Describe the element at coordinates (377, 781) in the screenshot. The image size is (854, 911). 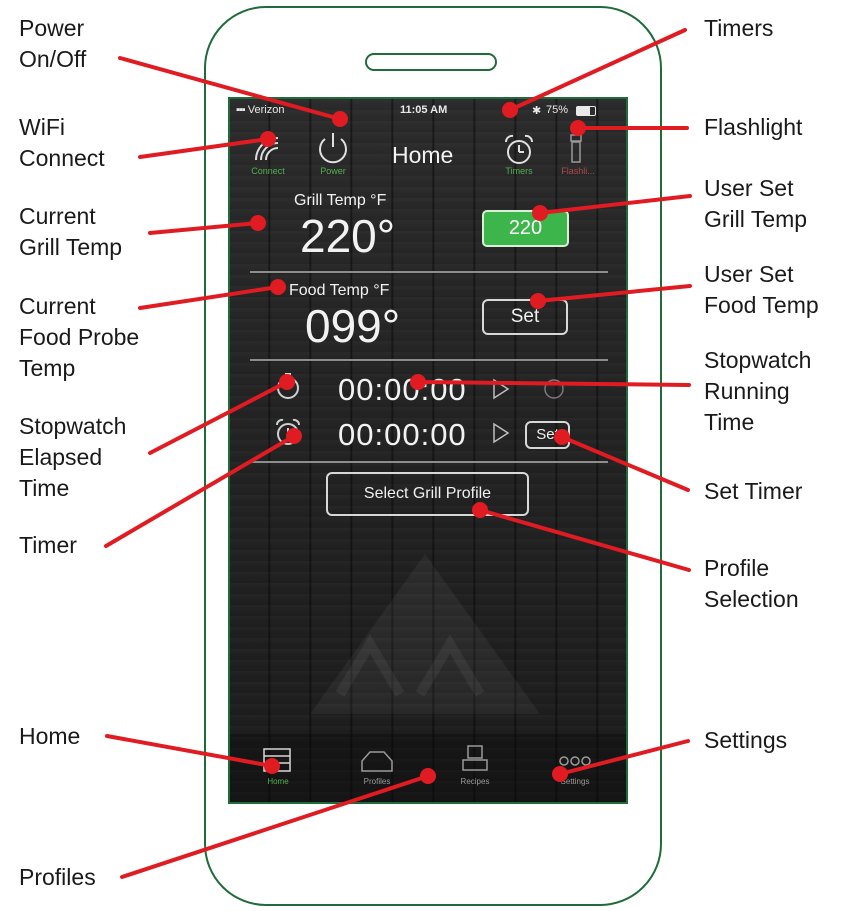
I see `tab-profiles-label: Profiles` at that location.